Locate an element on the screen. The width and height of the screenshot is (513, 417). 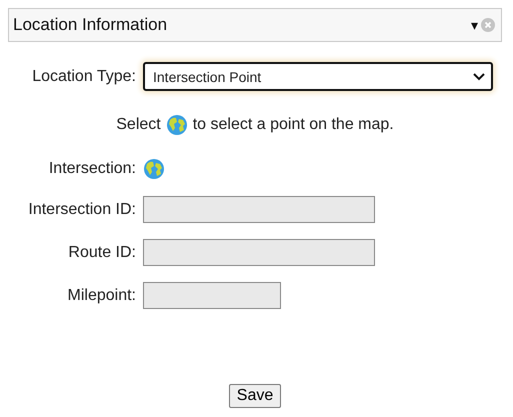
field-label: Intersection ID: is located at coordinates (81, 209).